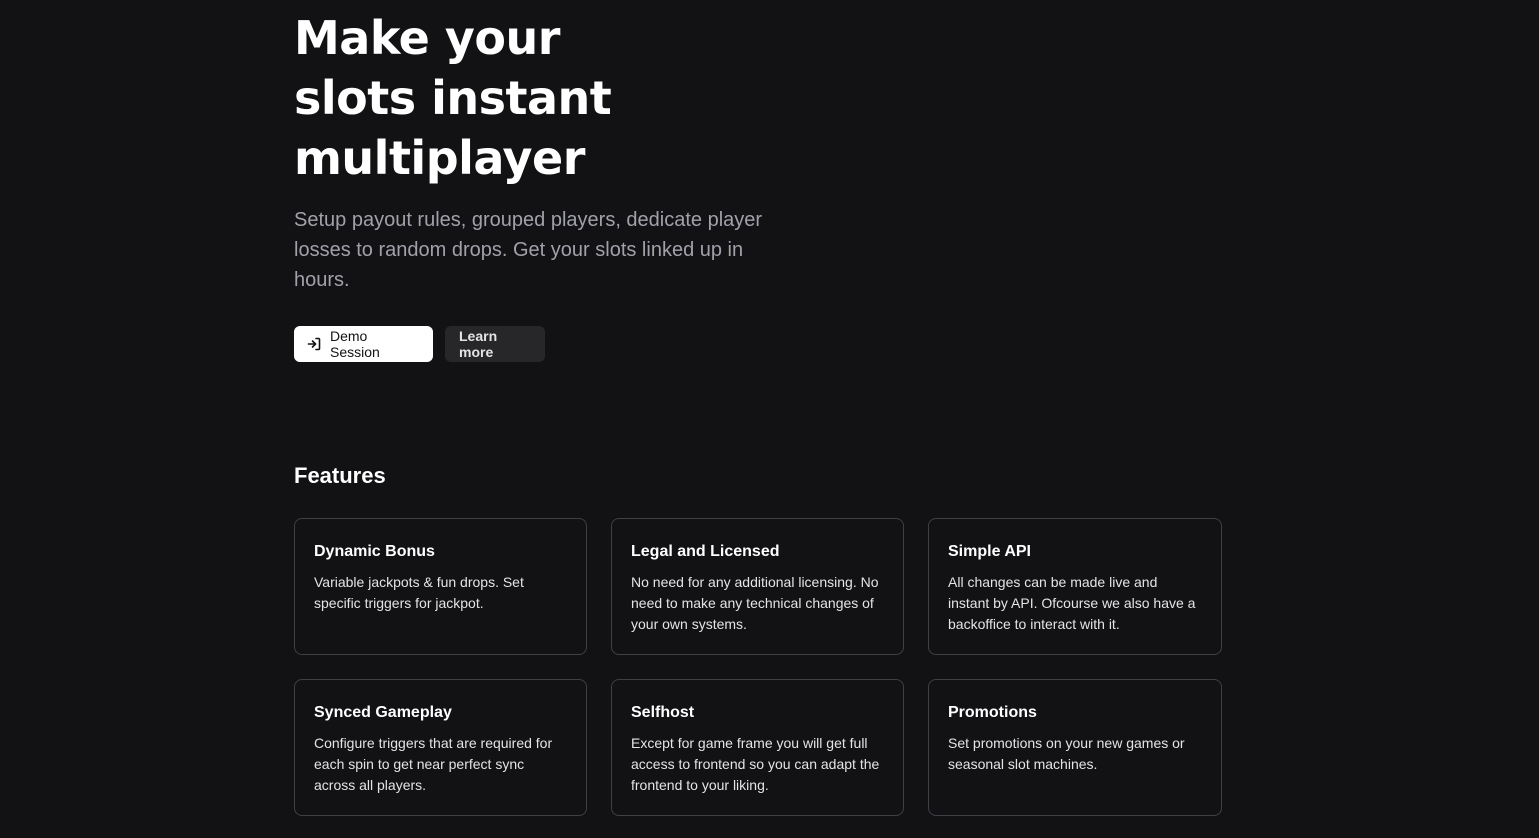 The image size is (1539, 838). Describe the element at coordinates (663, 712) in the screenshot. I see `feature-title: Selfhost` at that location.